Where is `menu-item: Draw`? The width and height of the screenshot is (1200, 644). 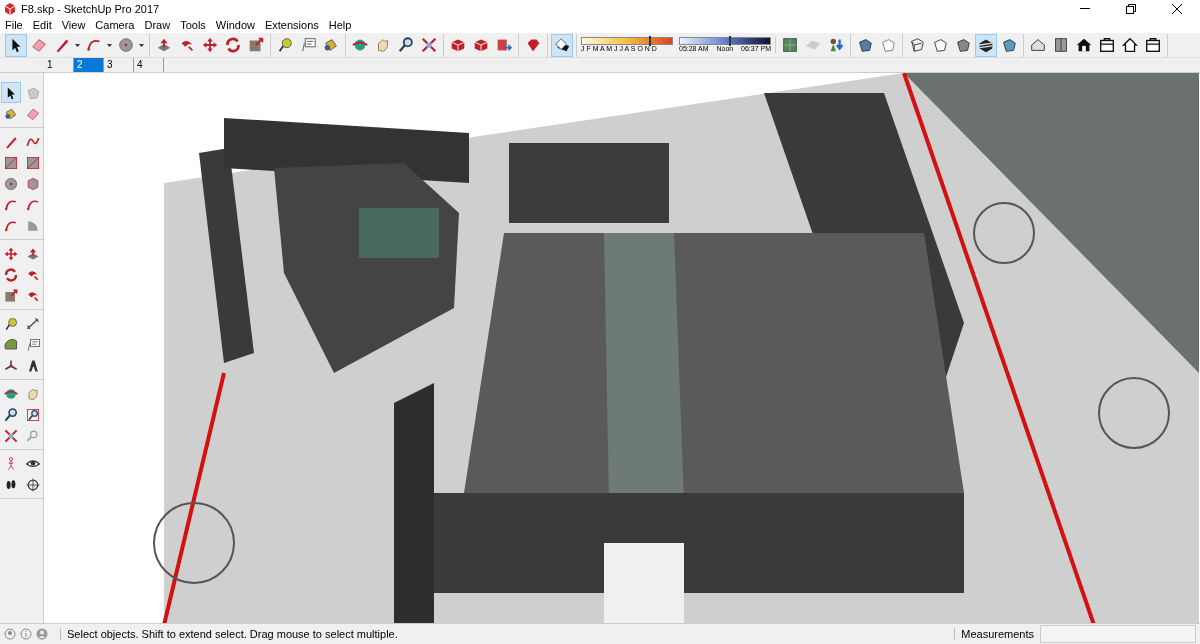
menu-item: Draw is located at coordinates (157, 25).